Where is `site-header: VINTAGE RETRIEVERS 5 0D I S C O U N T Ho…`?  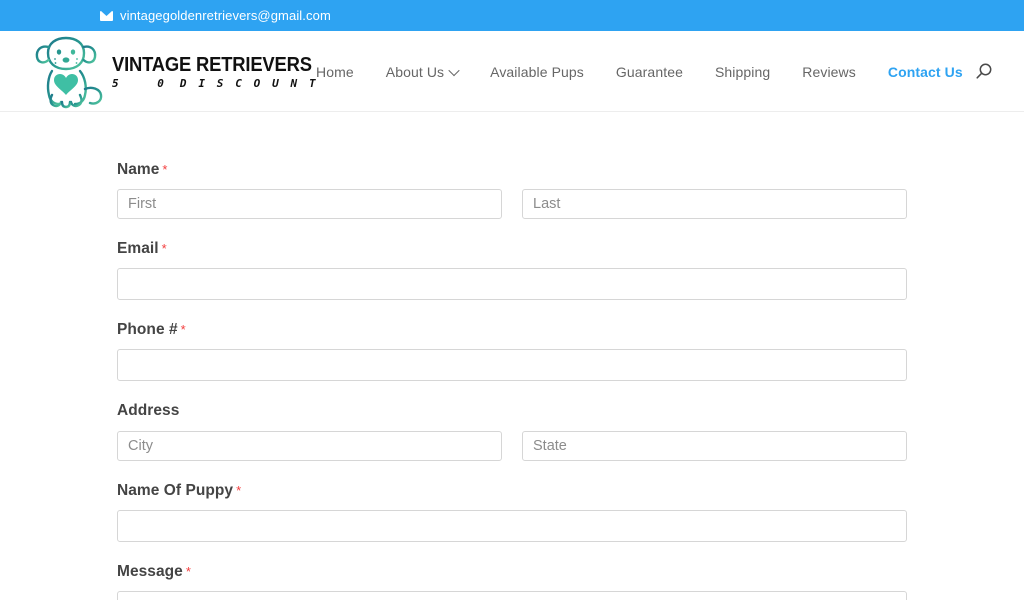
site-header: VINTAGE RETRIEVERS 5 0D I S C O U N T Ho… is located at coordinates (512, 71).